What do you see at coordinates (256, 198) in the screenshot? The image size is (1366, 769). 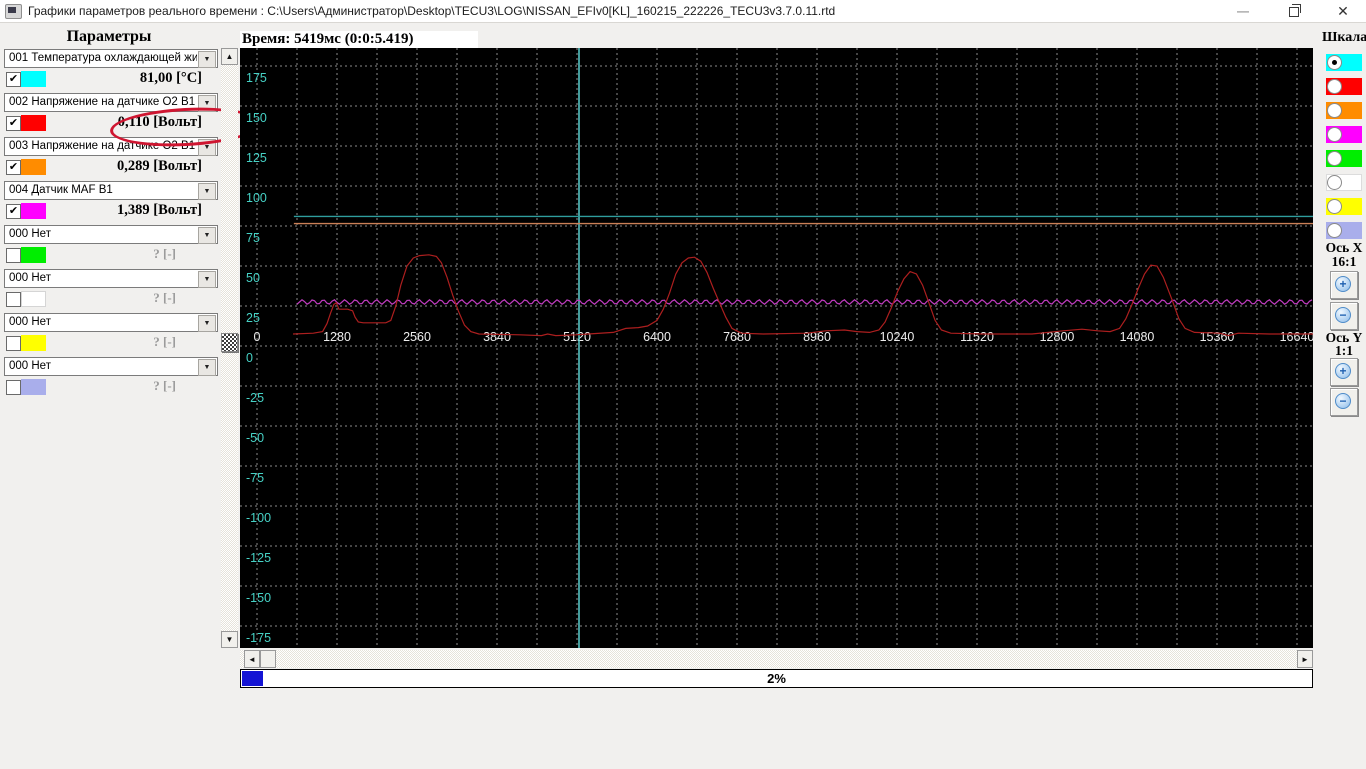 I see `y-axis-tick-label: 100` at bounding box center [256, 198].